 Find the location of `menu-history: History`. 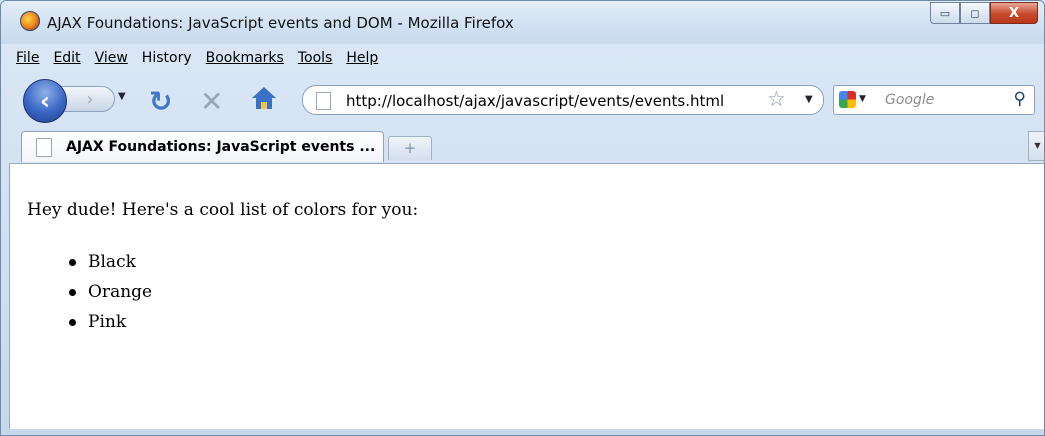

menu-history: History is located at coordinates (167, 59).